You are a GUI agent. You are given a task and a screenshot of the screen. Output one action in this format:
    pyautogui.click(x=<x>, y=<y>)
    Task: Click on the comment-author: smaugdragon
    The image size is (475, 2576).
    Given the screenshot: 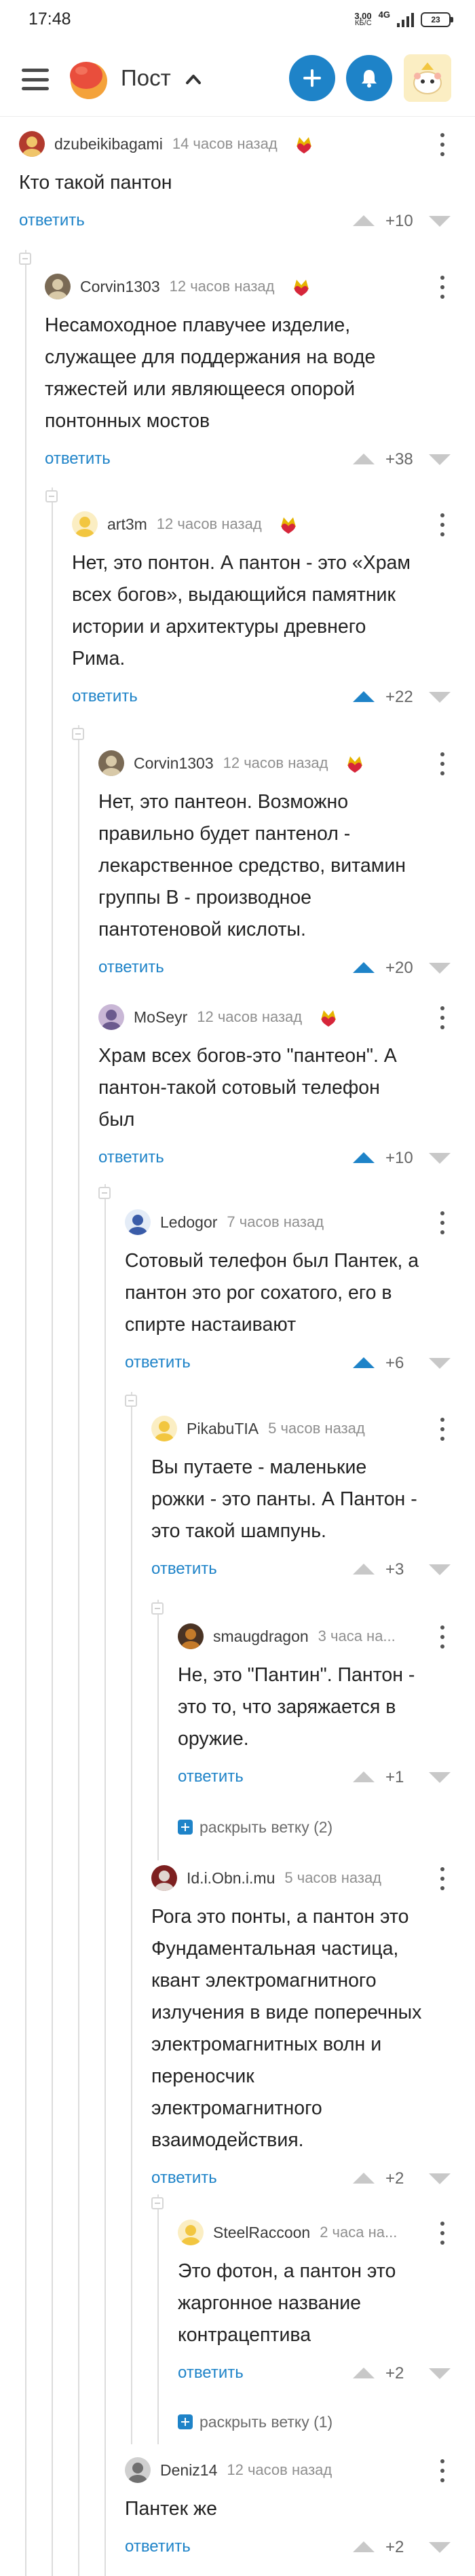 What is the action you would take?
    pyautogui.click(x=261, y=1637)
    